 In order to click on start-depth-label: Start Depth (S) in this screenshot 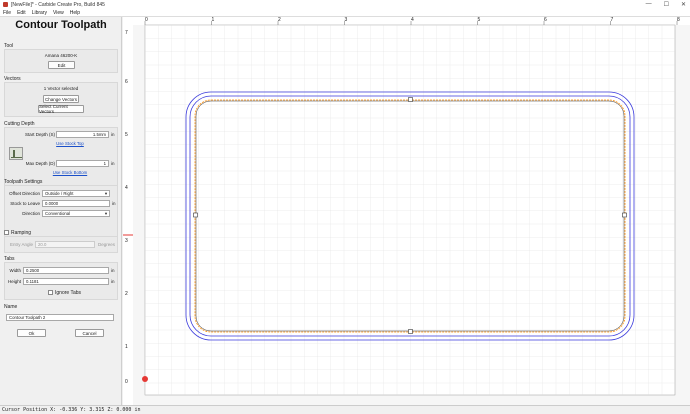, I will do `click(39, 134)`.